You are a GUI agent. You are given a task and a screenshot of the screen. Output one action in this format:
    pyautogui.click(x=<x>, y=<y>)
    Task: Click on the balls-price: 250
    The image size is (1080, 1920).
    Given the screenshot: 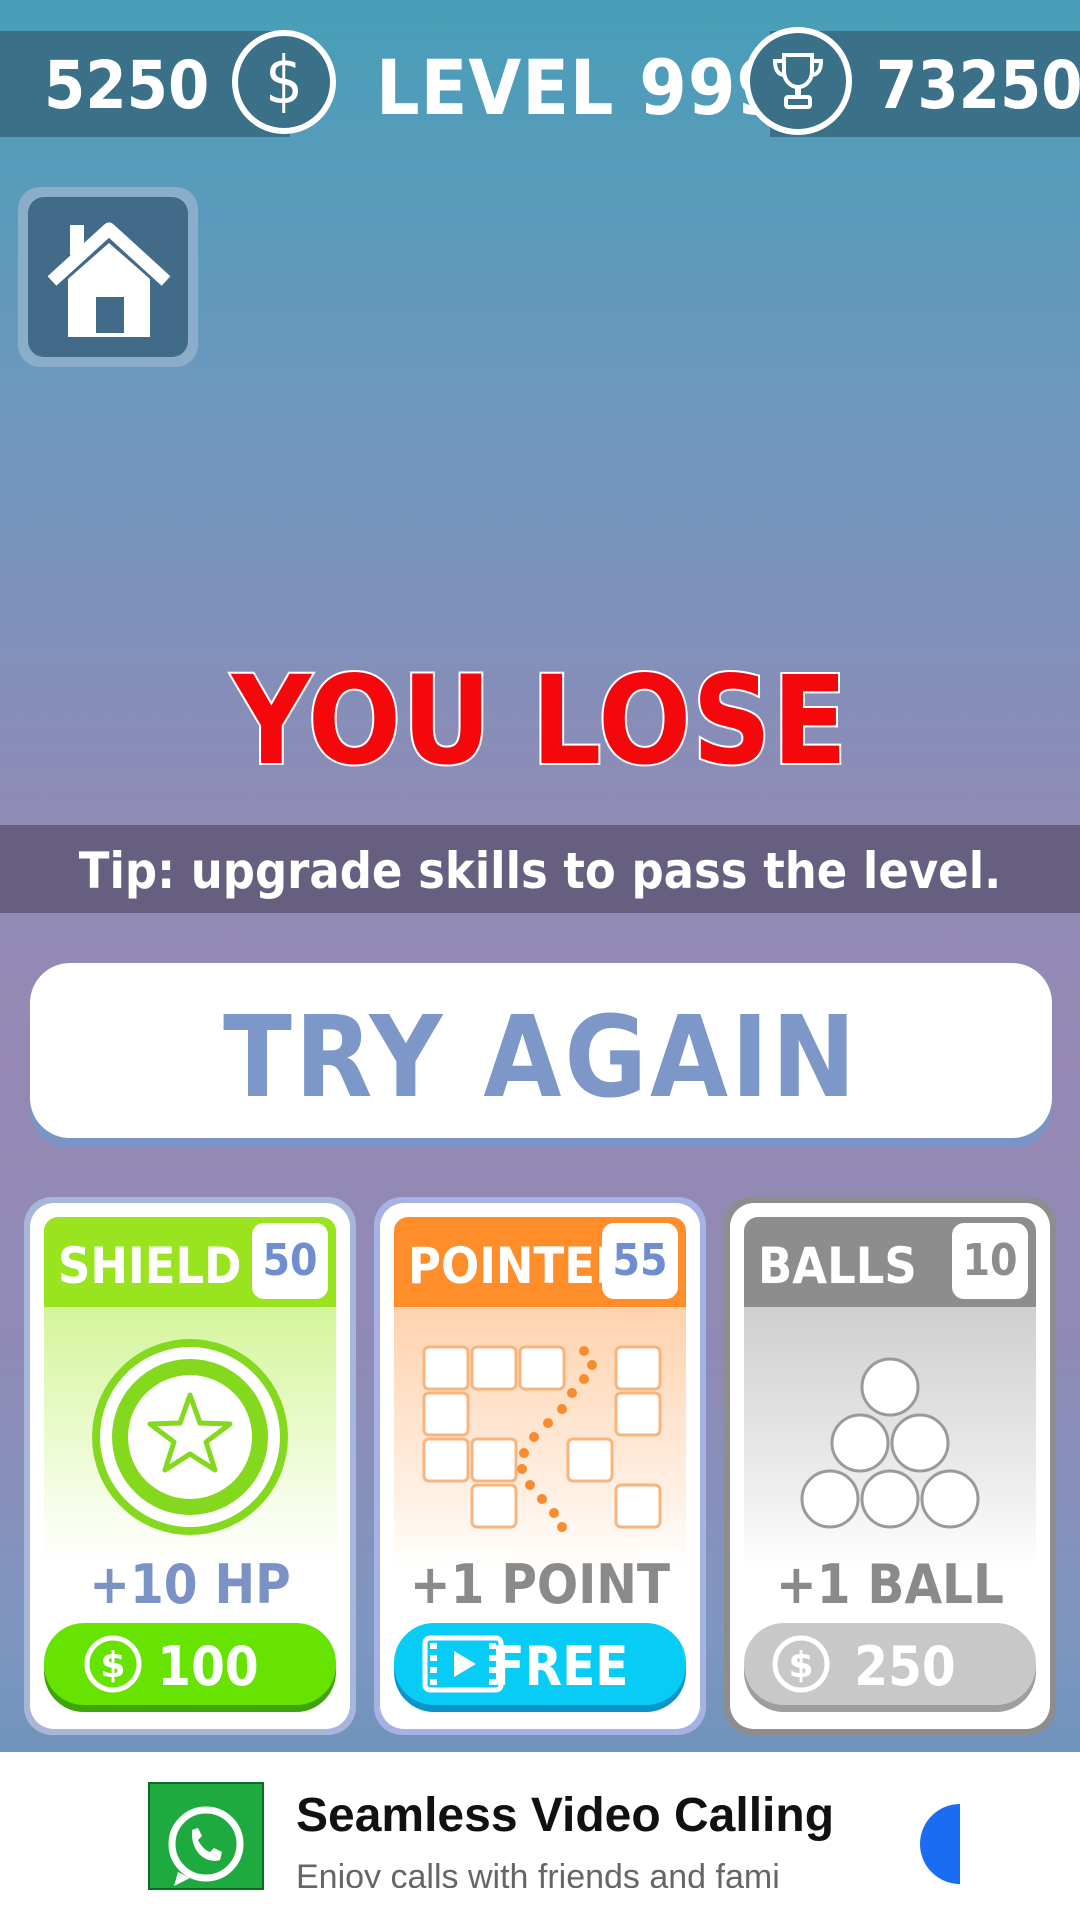 What is the action you would take?
    pyautogui.click(x=905, y=1666)
    